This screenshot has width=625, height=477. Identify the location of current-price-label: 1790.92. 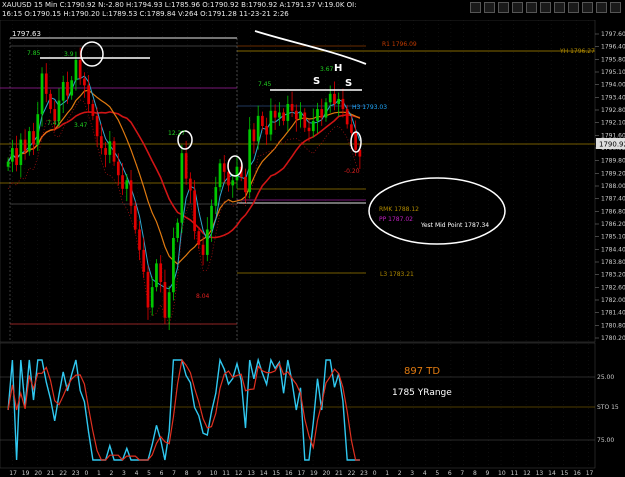
(612, 145).